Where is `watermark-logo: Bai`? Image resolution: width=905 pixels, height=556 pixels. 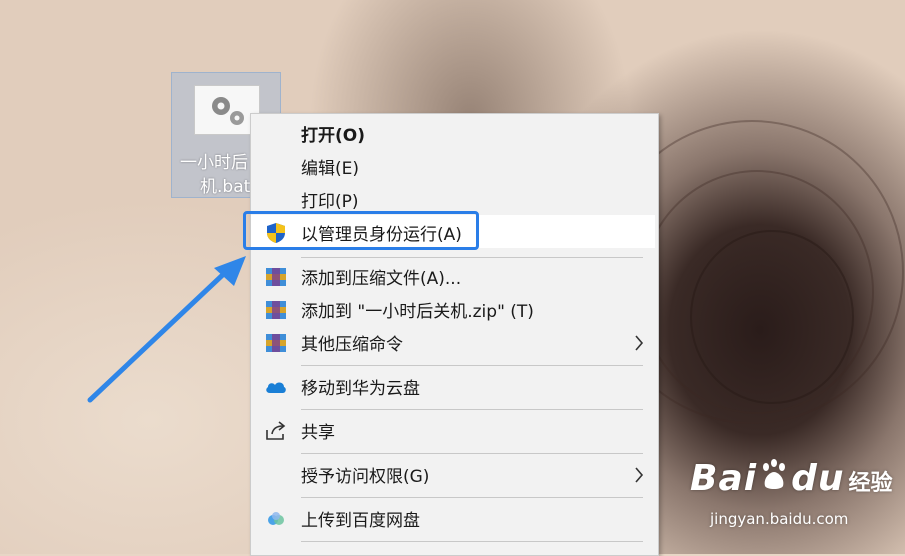 watermark-logo: Bai is located at coordinates (724, 478).